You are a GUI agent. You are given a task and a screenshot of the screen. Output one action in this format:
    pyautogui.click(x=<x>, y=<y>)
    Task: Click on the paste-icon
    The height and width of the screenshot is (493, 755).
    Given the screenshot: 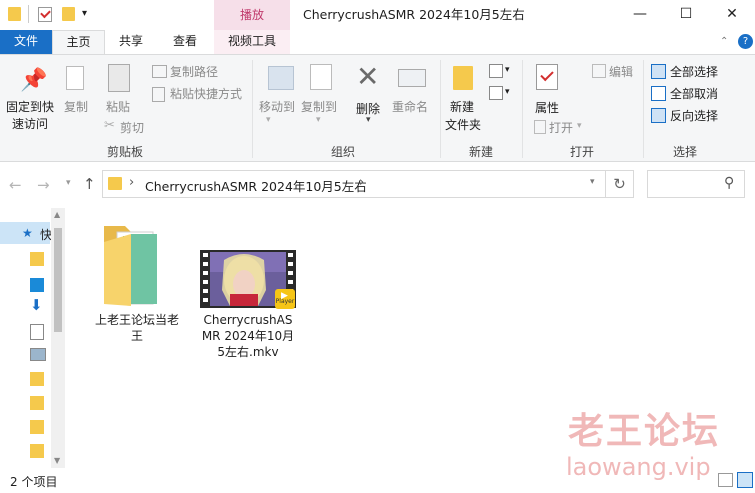 What is the action you would take?
    pyautogui.click(x=119, y=78)
    